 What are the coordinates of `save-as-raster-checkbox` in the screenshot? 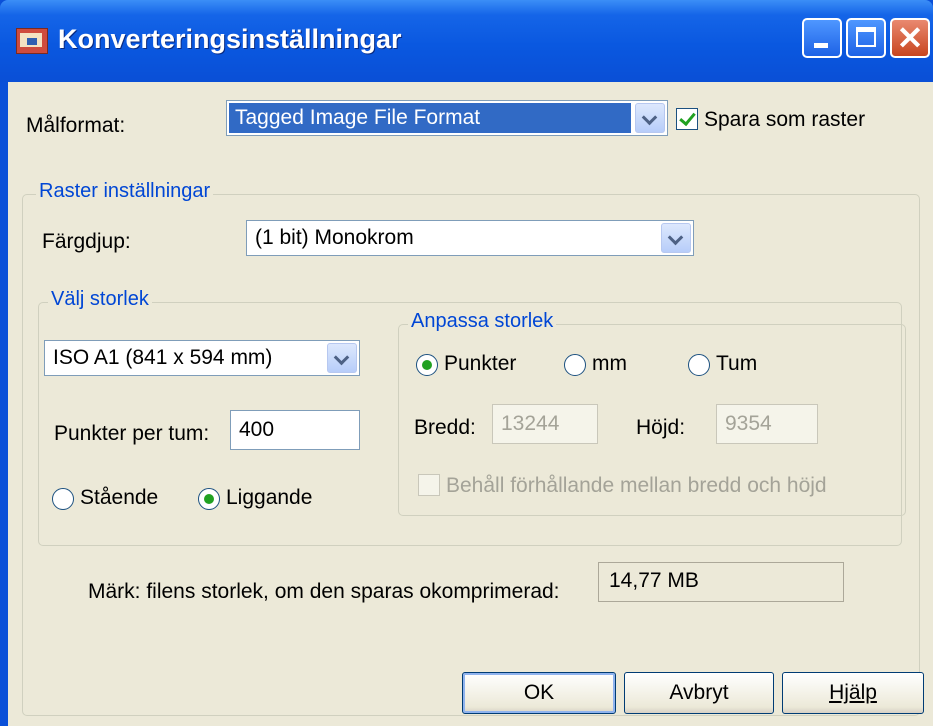 It's located at (687, 119).